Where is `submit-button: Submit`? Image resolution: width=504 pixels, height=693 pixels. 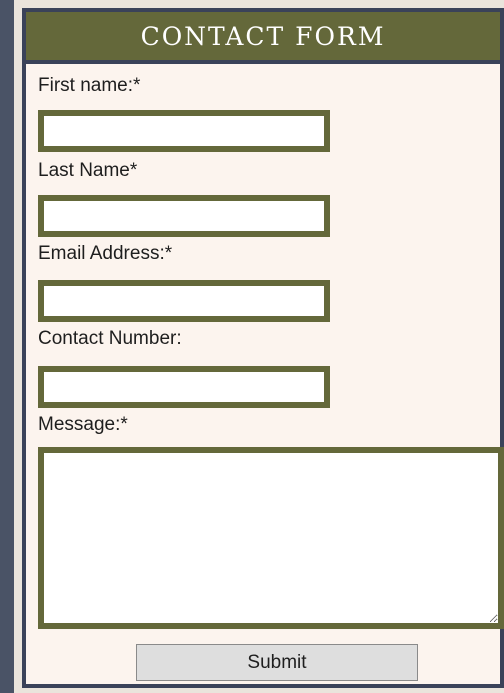
submit-button: Submit is located at coordinates (277, 662).